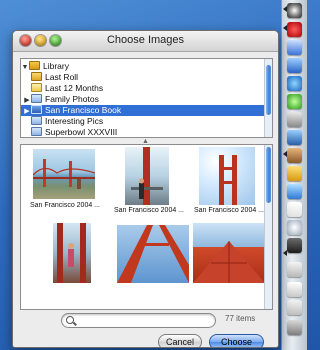  I want to click on clock-icon, so click(294, 227).